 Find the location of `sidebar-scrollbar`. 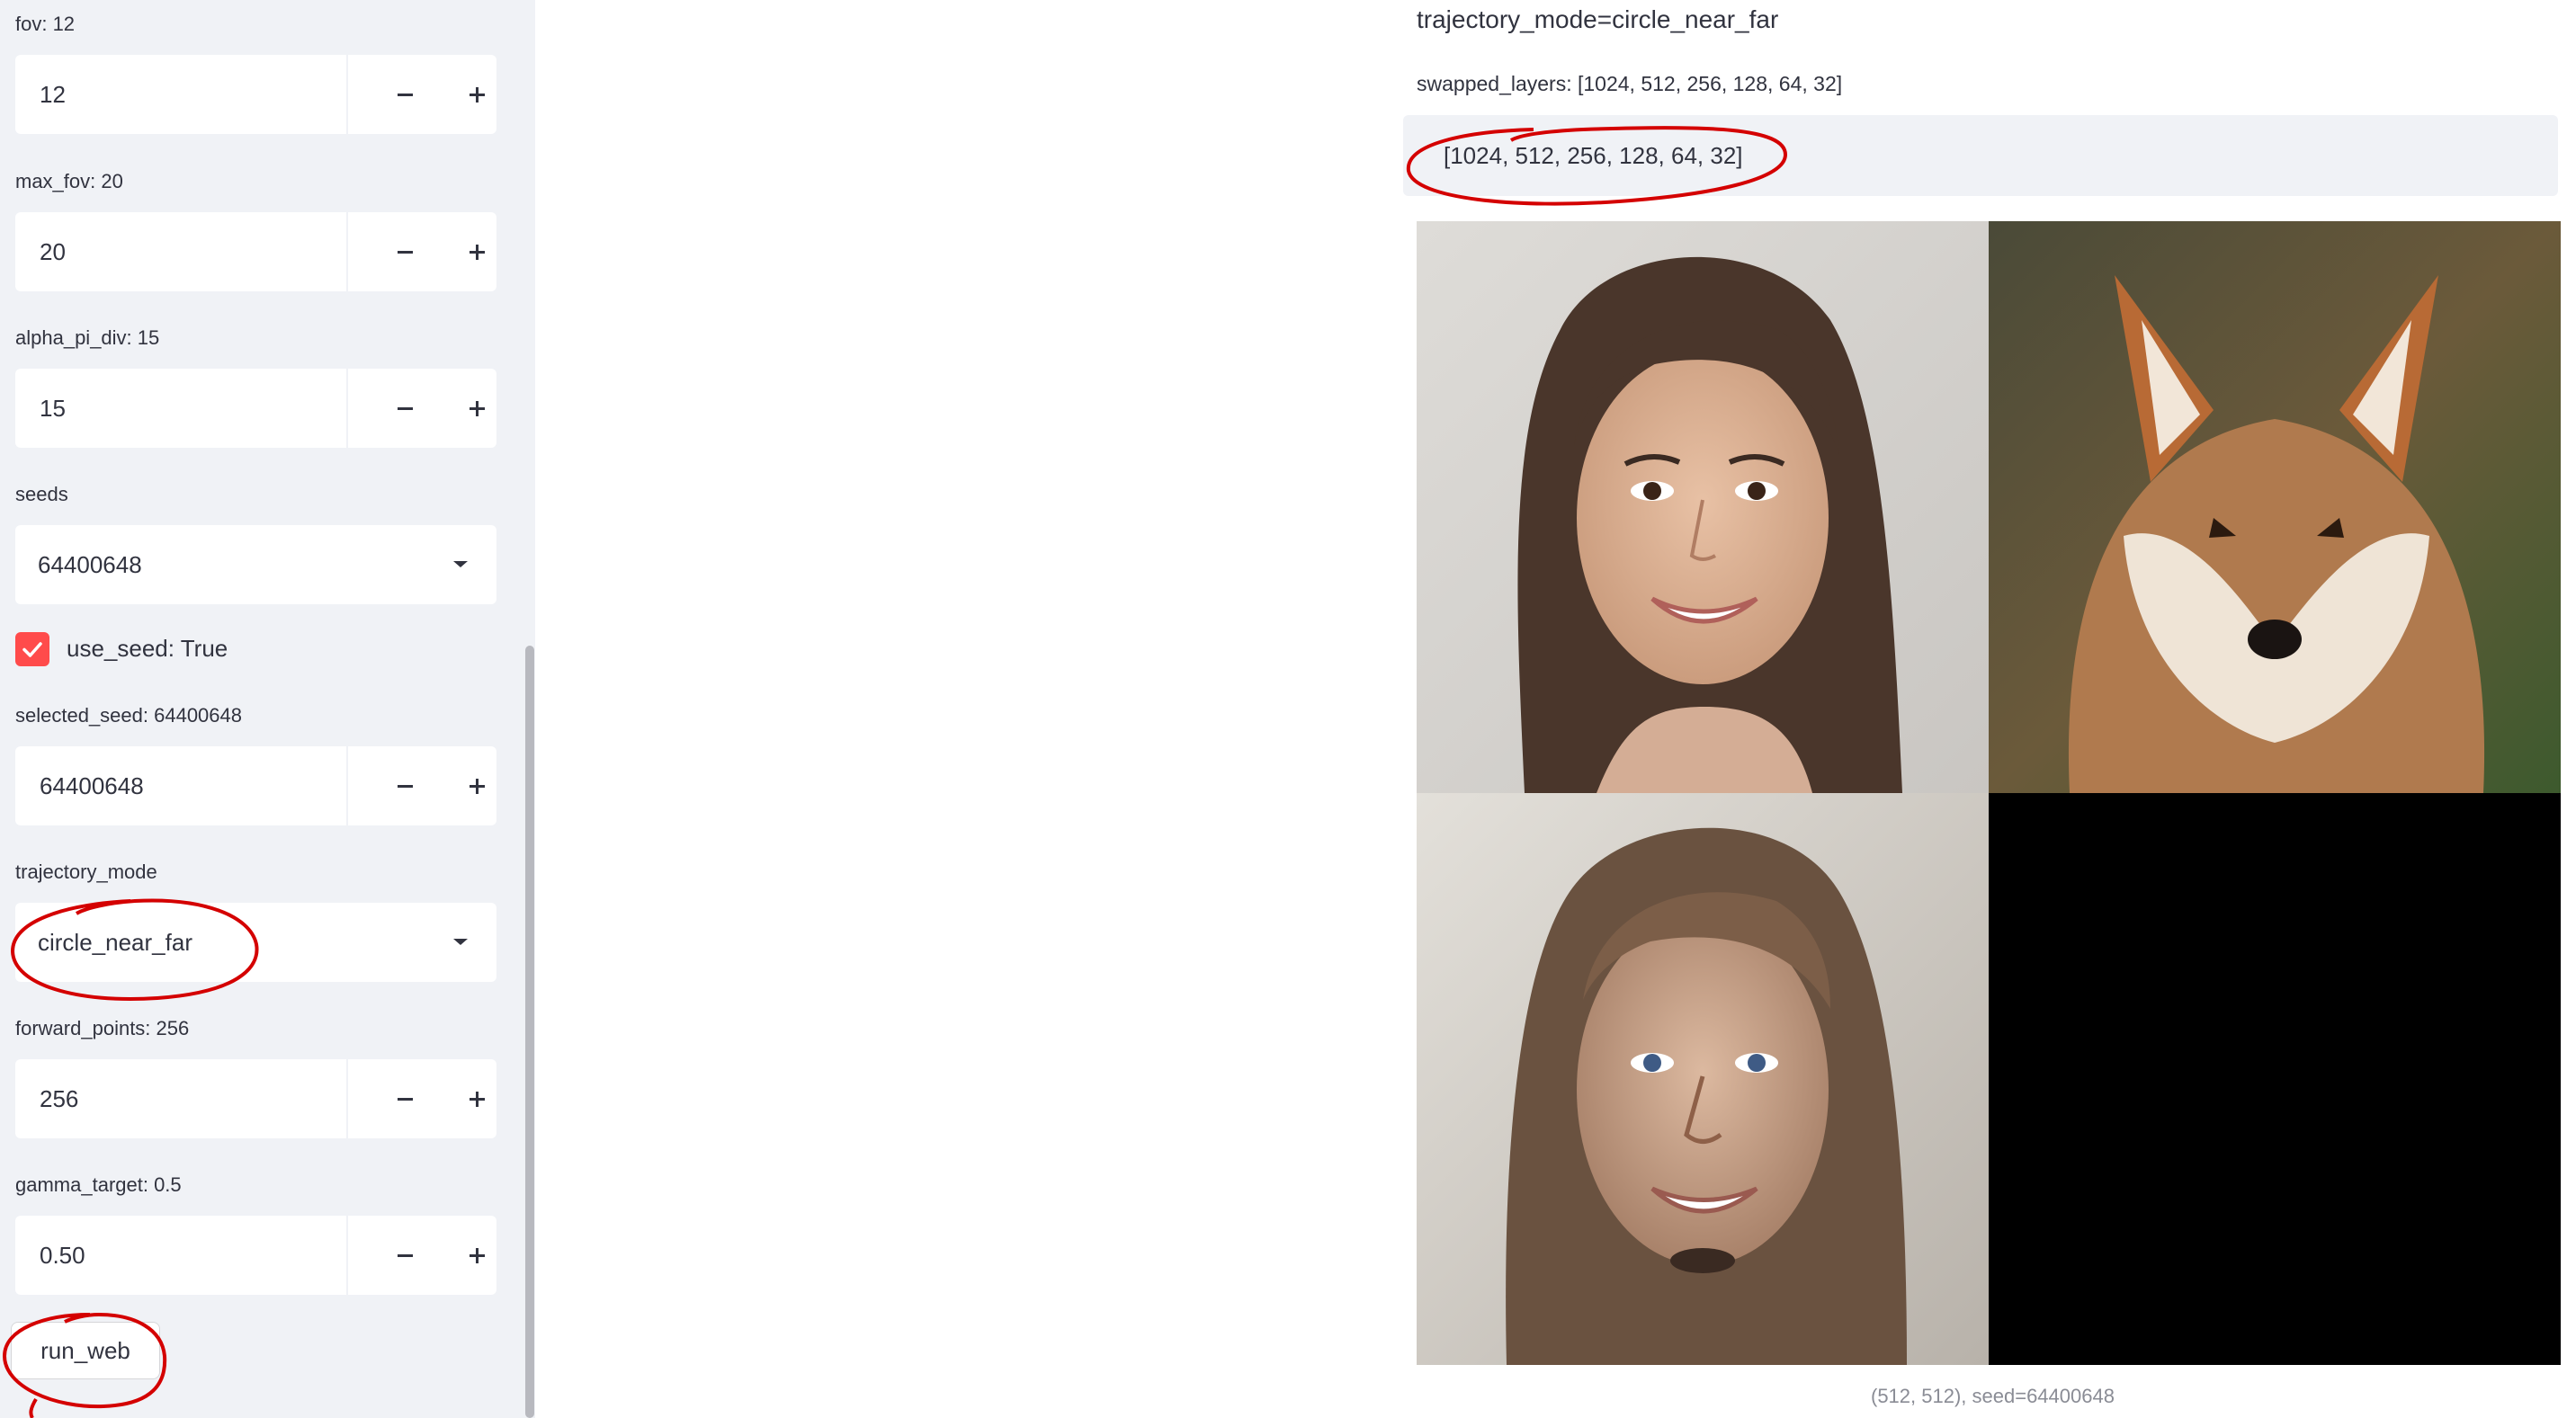

sidebar-scrollbar is located at coordinates (529, 1032).